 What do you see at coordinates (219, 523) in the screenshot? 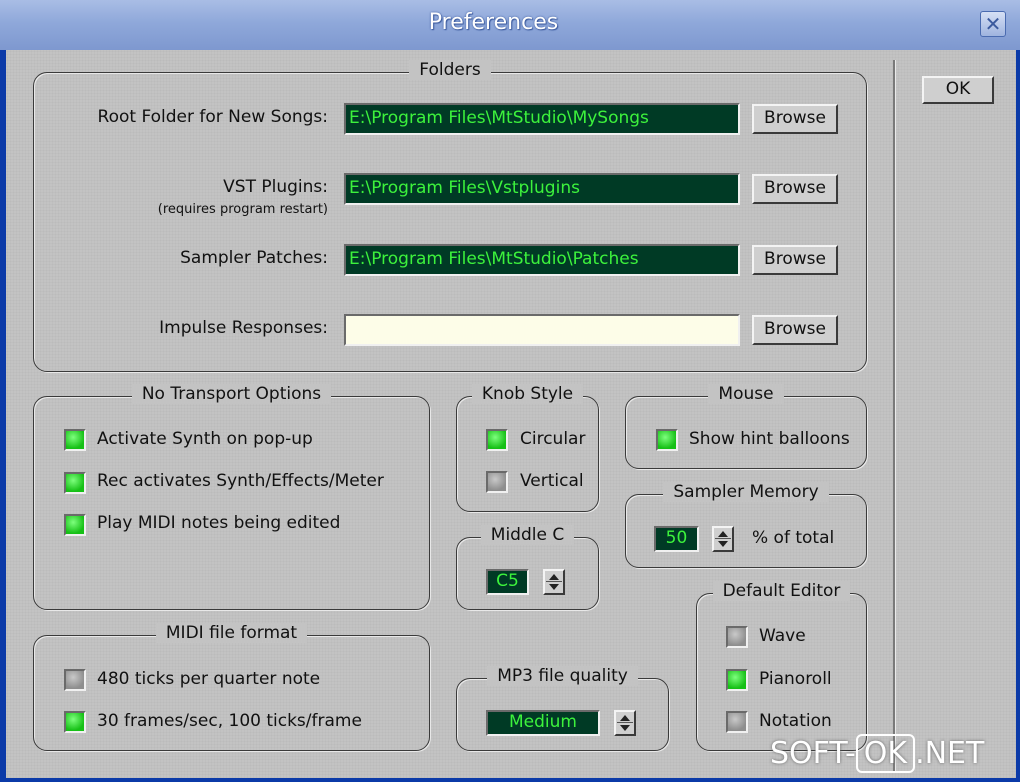
I see `play-midi-notes-label: Play MIDI notes being edited` at bounding box center [219, 523].